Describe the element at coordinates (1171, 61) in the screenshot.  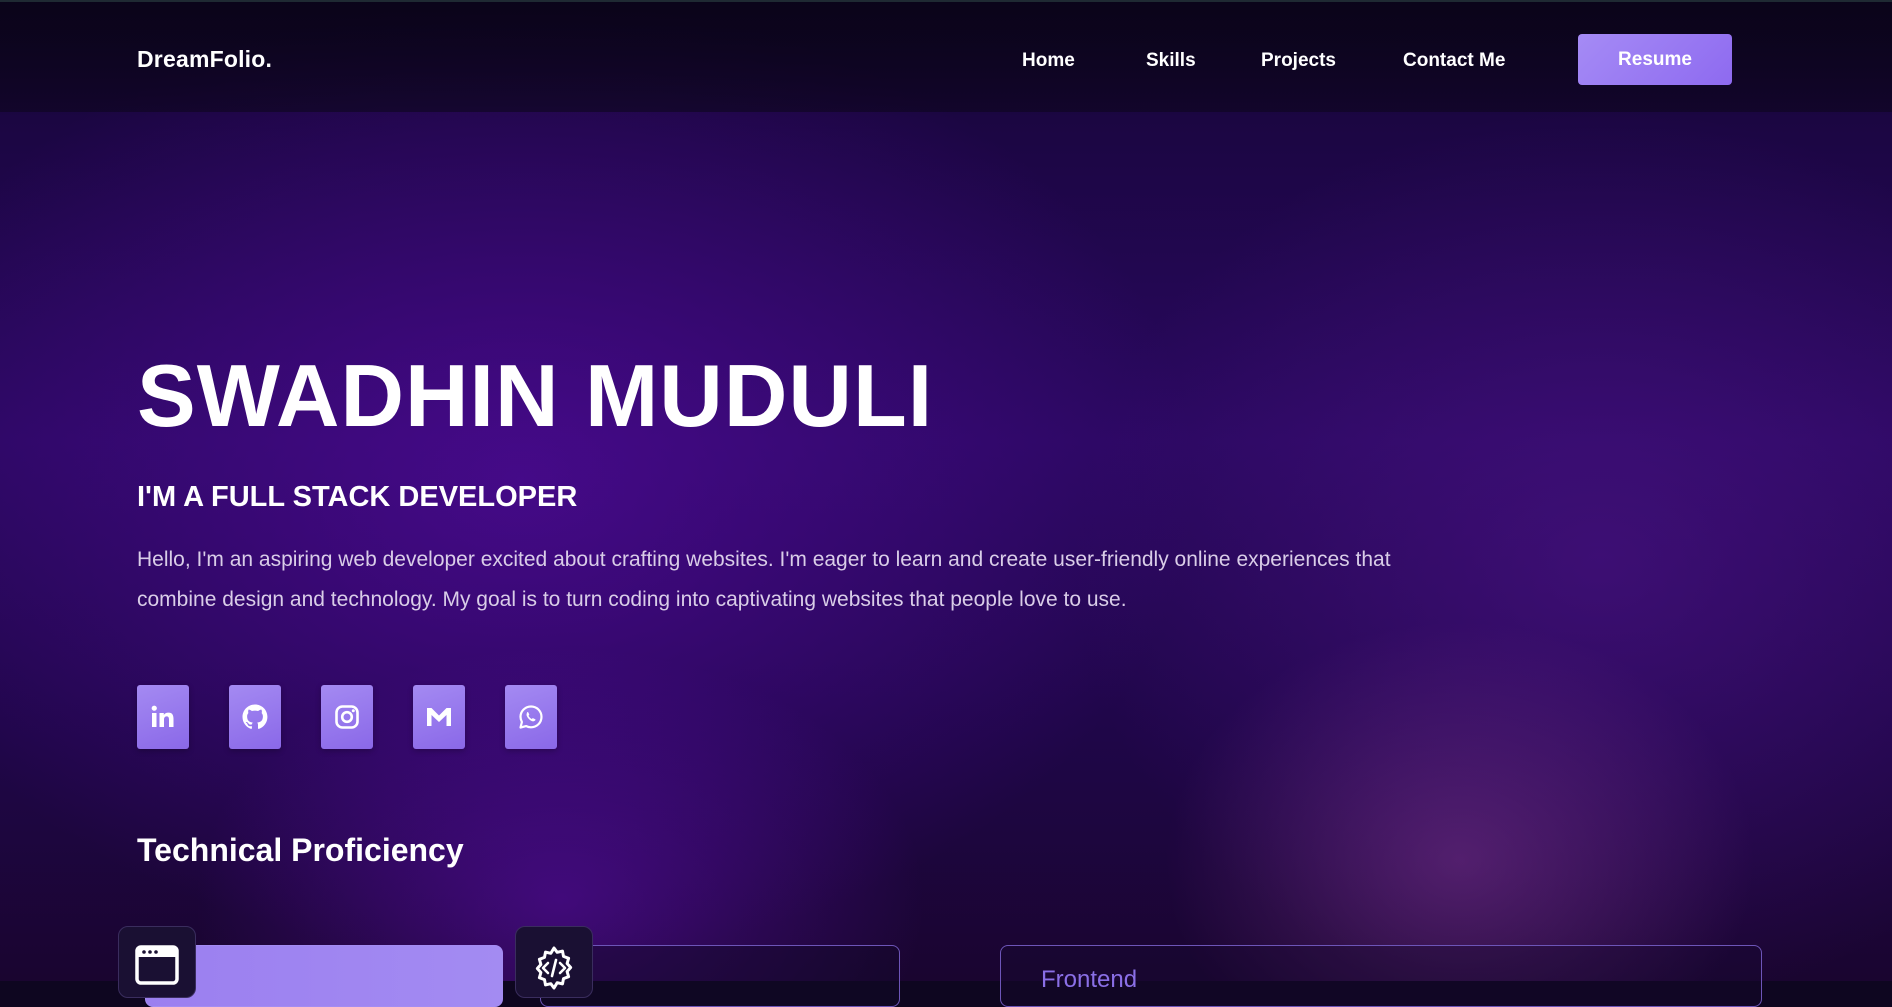
I see `nav-skills: Skills` at that location.